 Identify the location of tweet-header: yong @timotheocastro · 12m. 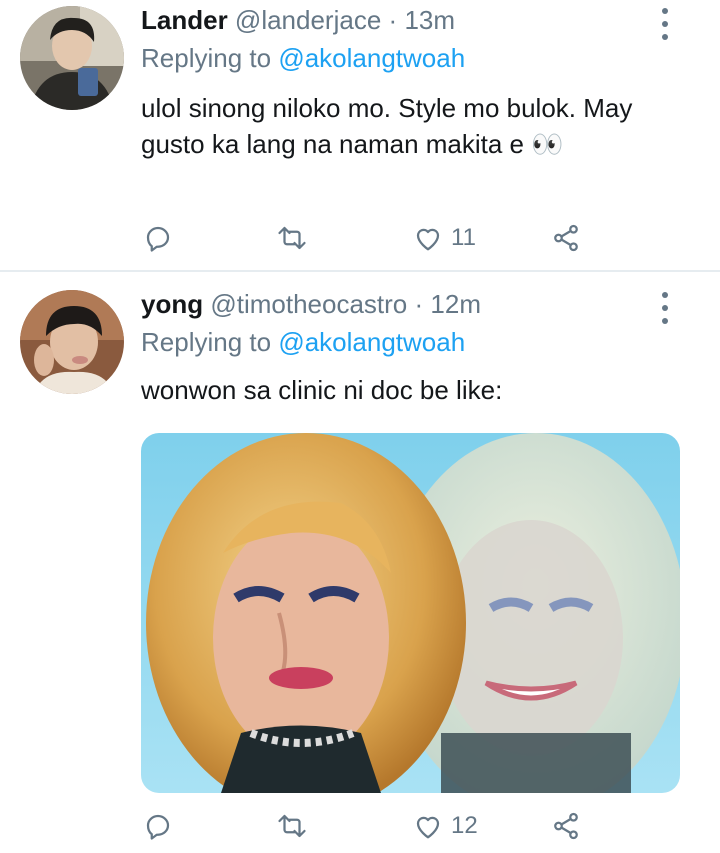
(311, 304).